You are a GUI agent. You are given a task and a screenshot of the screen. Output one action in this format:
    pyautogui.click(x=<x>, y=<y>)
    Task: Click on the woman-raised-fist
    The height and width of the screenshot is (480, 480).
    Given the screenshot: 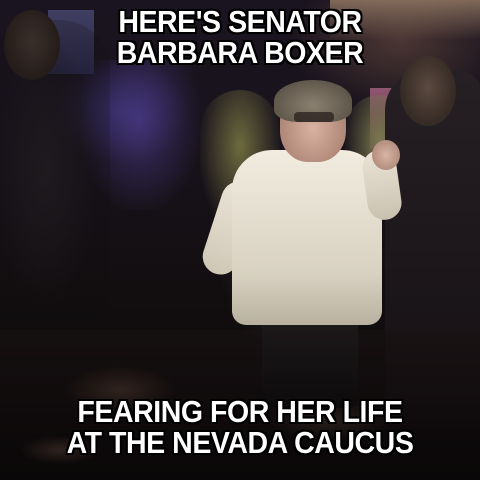 What is the action you would take?
    pyautogui.click(x=386, y=155)
    